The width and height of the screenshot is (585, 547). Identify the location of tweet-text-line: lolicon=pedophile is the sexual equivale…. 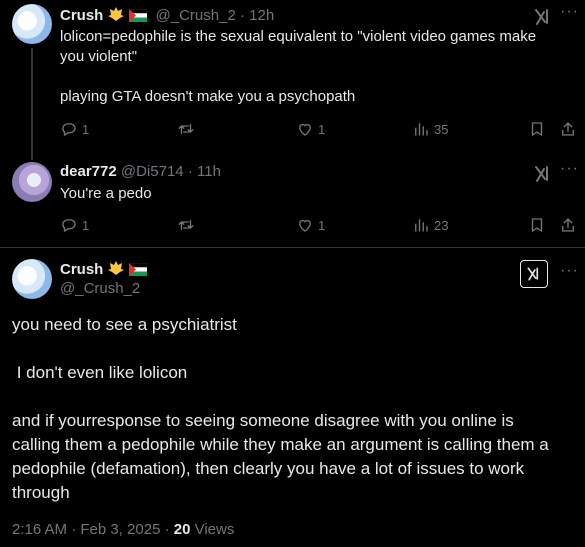
(298, 36).